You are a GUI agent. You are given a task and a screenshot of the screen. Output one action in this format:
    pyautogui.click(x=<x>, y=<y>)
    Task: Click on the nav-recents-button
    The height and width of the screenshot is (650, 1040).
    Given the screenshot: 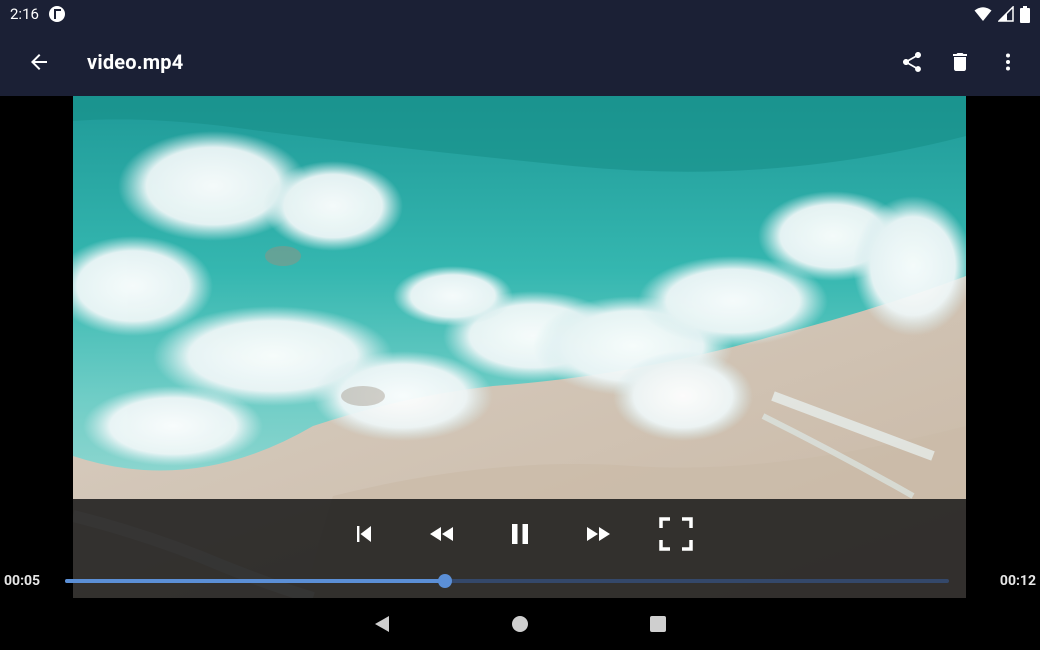 What is the action you would take?
    pyautogui.click(x=658, y=624)
    